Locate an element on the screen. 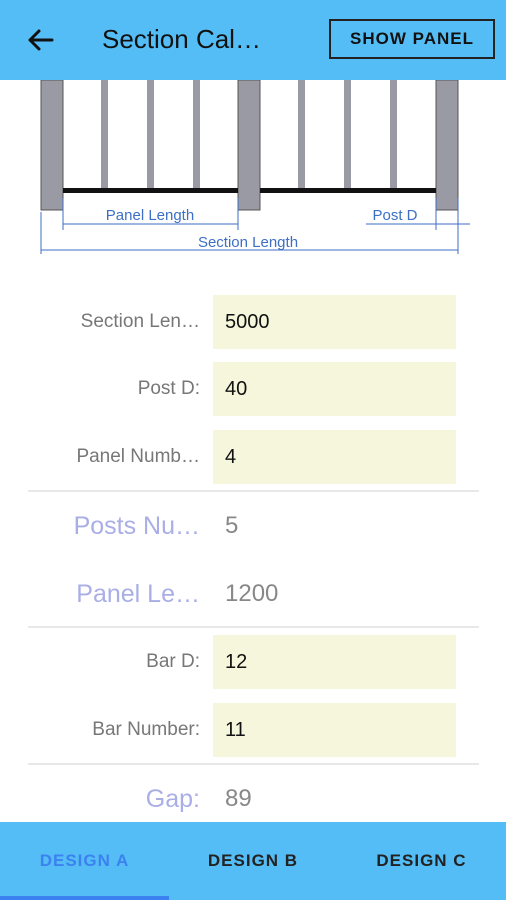  tab-design-c: DESIGN C is located at coordinates (421, 861).